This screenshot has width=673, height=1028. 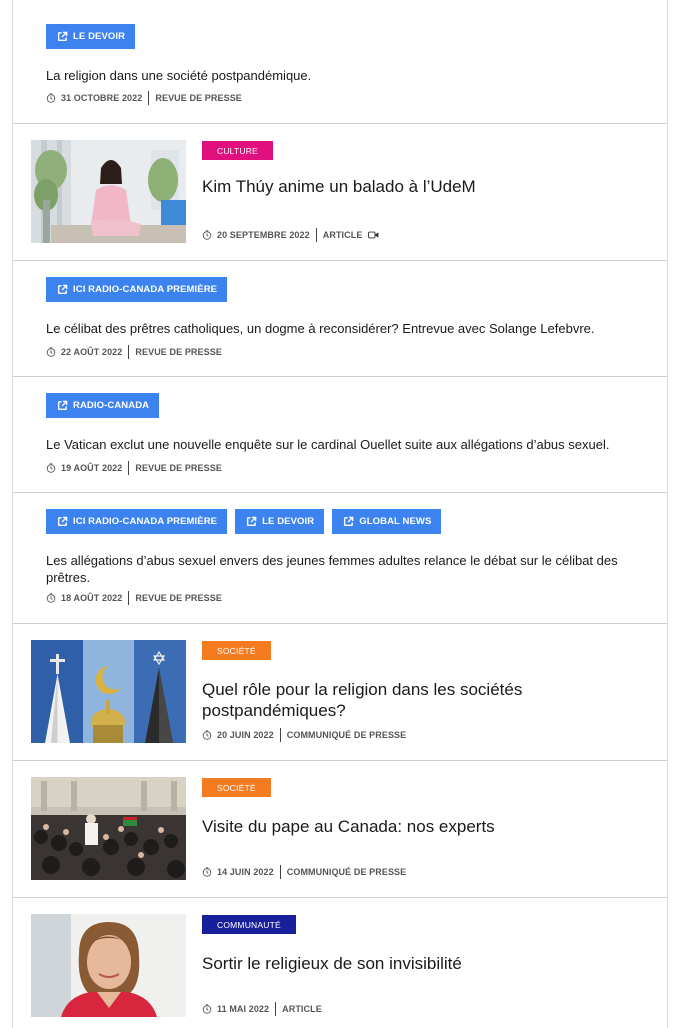 What do you see at coordinates (395, 521) in the screenshot?
I see `source-tag-label: GLOBAL NEWS` at bounding box center [395, 521].